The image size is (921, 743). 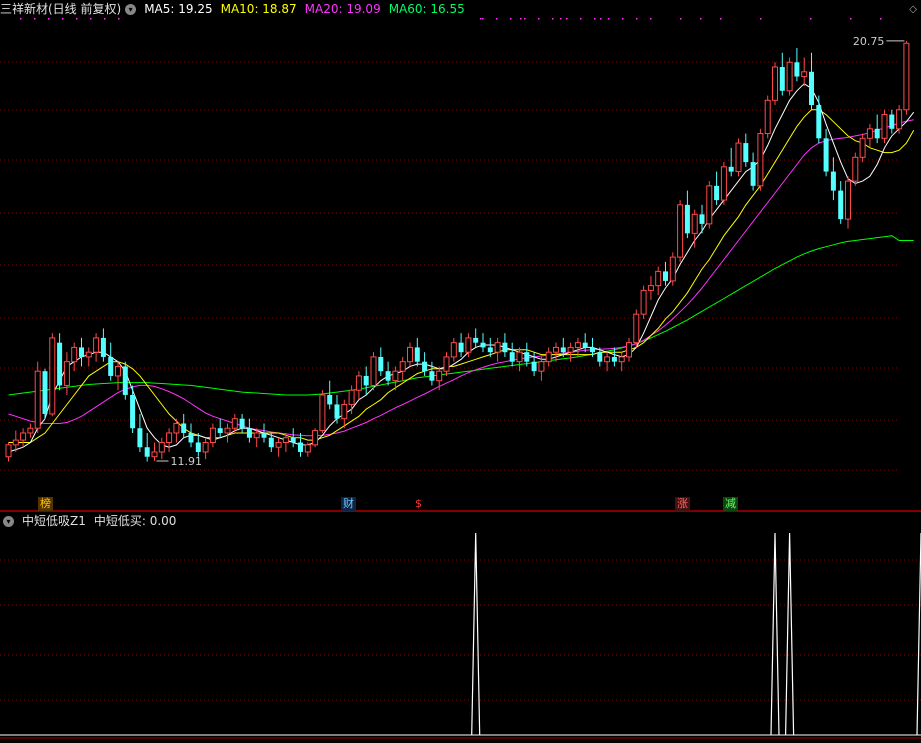 I want to click on event-tag-bang: 榜, so click(x=45, y=504).